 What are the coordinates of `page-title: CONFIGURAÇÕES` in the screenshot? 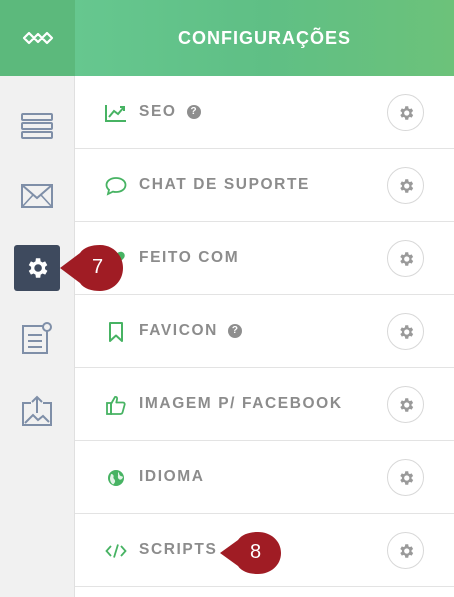 It's located at (264, 37).